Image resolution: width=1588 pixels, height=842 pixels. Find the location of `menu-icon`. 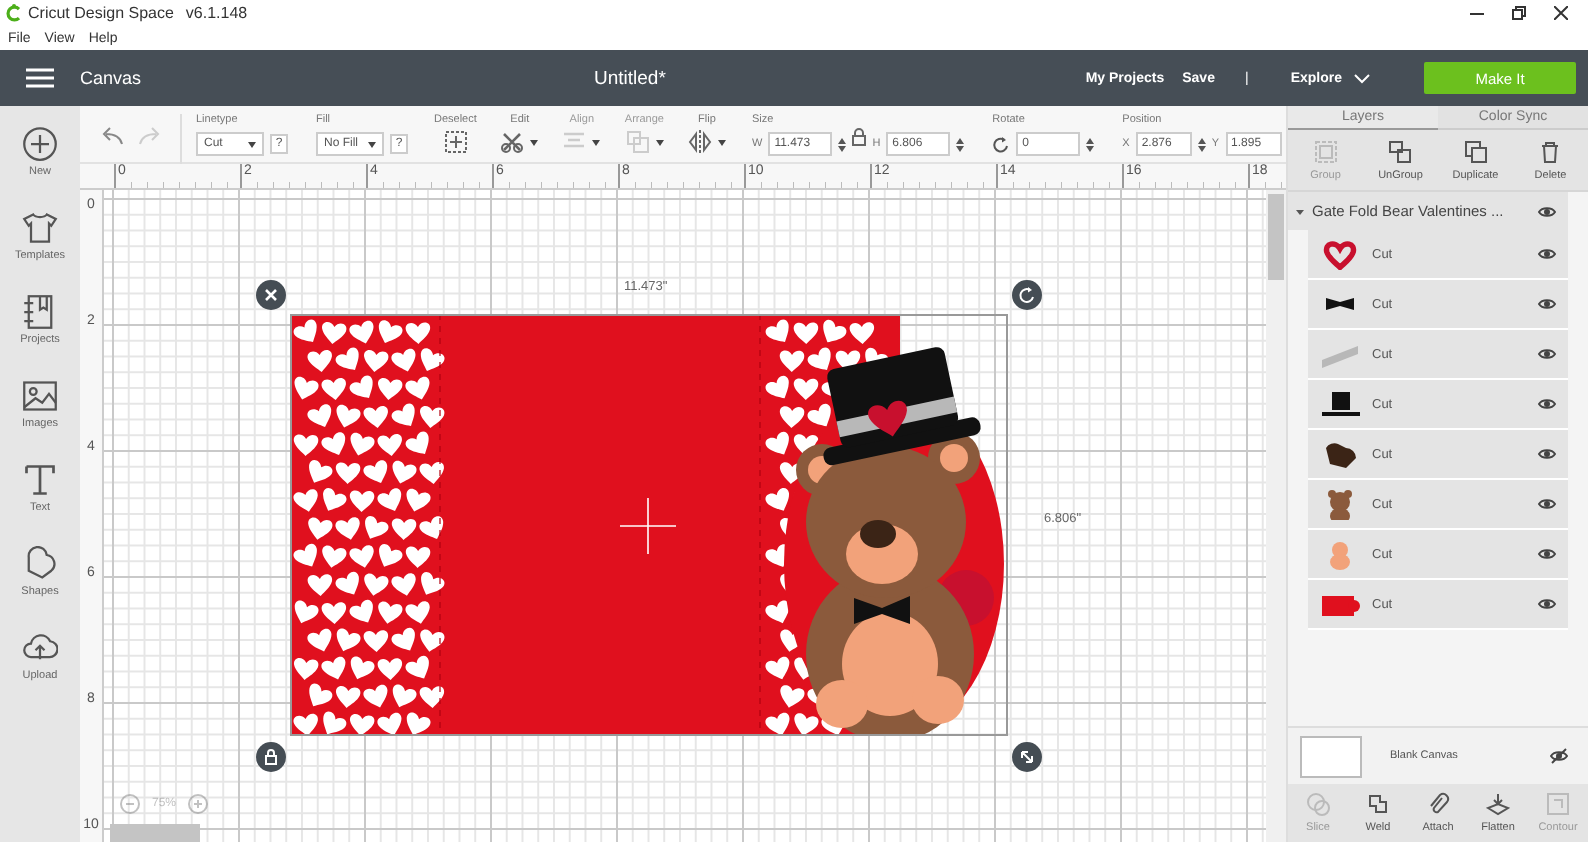

menu-icon is located at coordinates (40, 78).